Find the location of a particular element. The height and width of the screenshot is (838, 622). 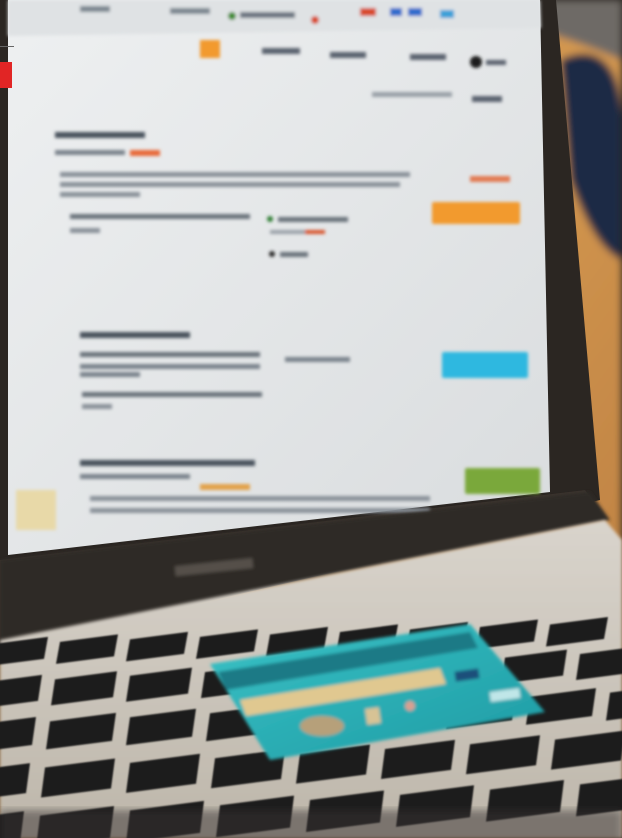

foreground-blur is located at coordinates (311, 824).